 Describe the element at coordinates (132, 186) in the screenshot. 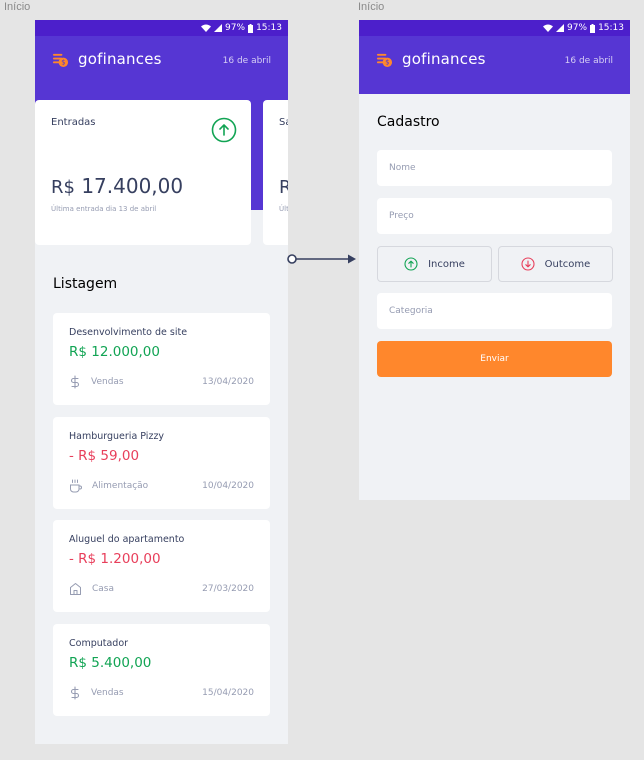

I see `card-value: 17.400,00` at that location.